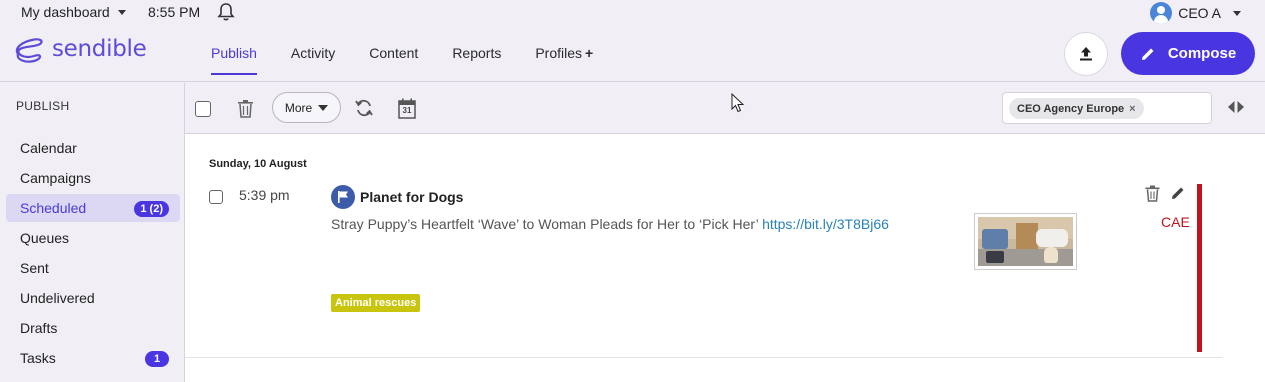 This screenshot has width=1265, height=382. I want to click on sidebar-item-label: Scheduled, so click(53, 208).